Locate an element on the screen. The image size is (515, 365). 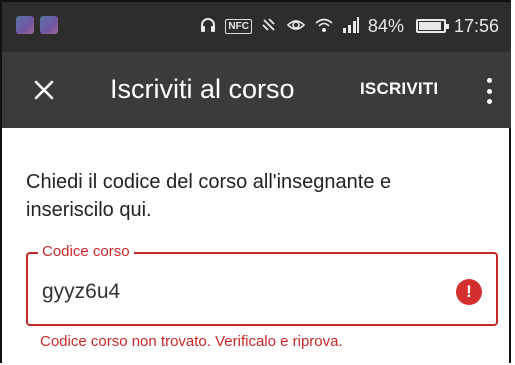
signal-icon is located at coordinates (351, 26).